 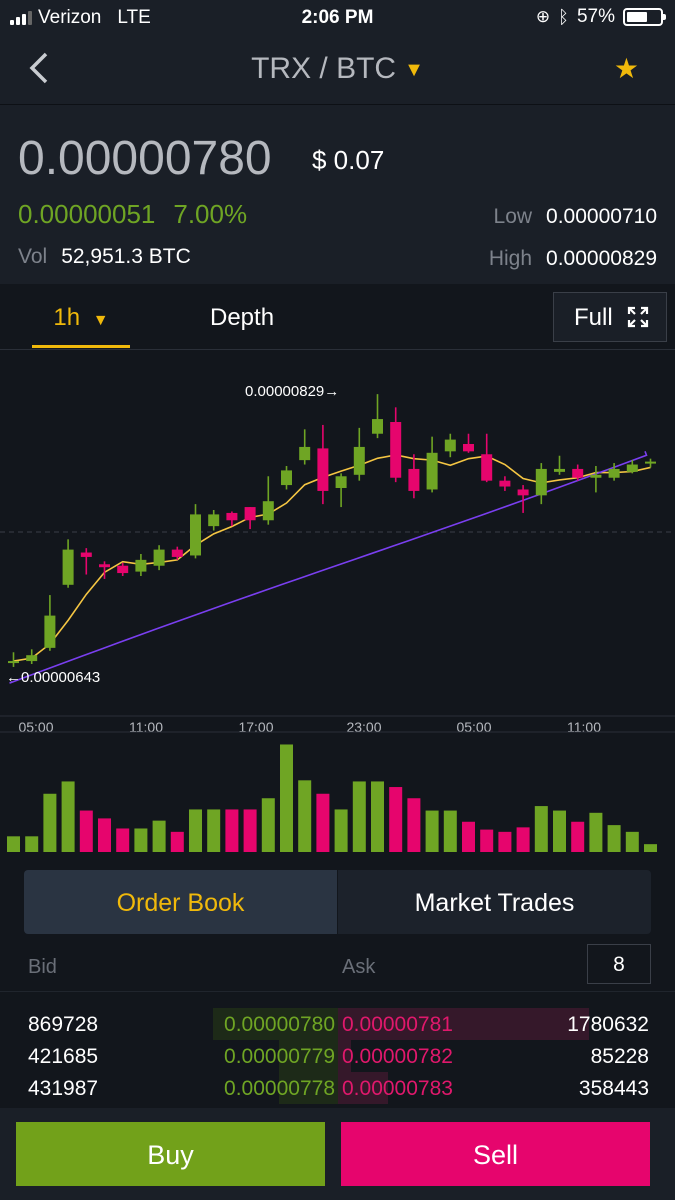 I want to click on ask-label: Ask, so click(x=359, y=967).